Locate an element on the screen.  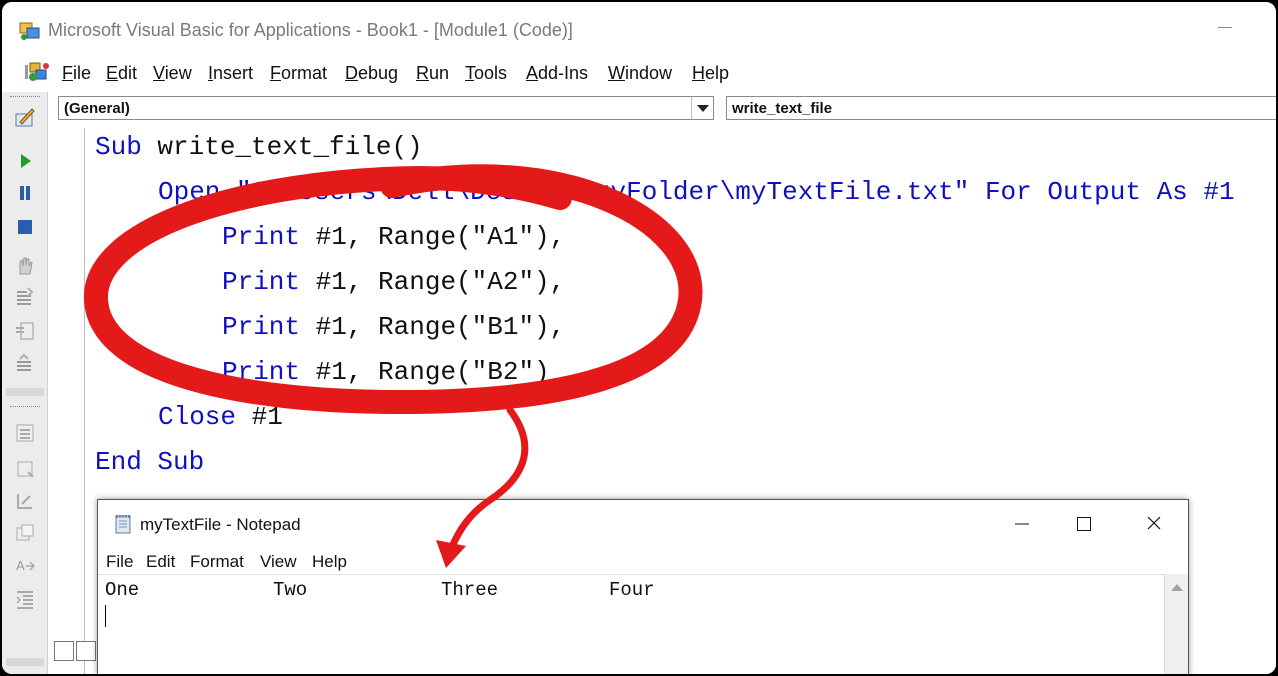
parameter-info-icon is located at coordinates (25, 533).